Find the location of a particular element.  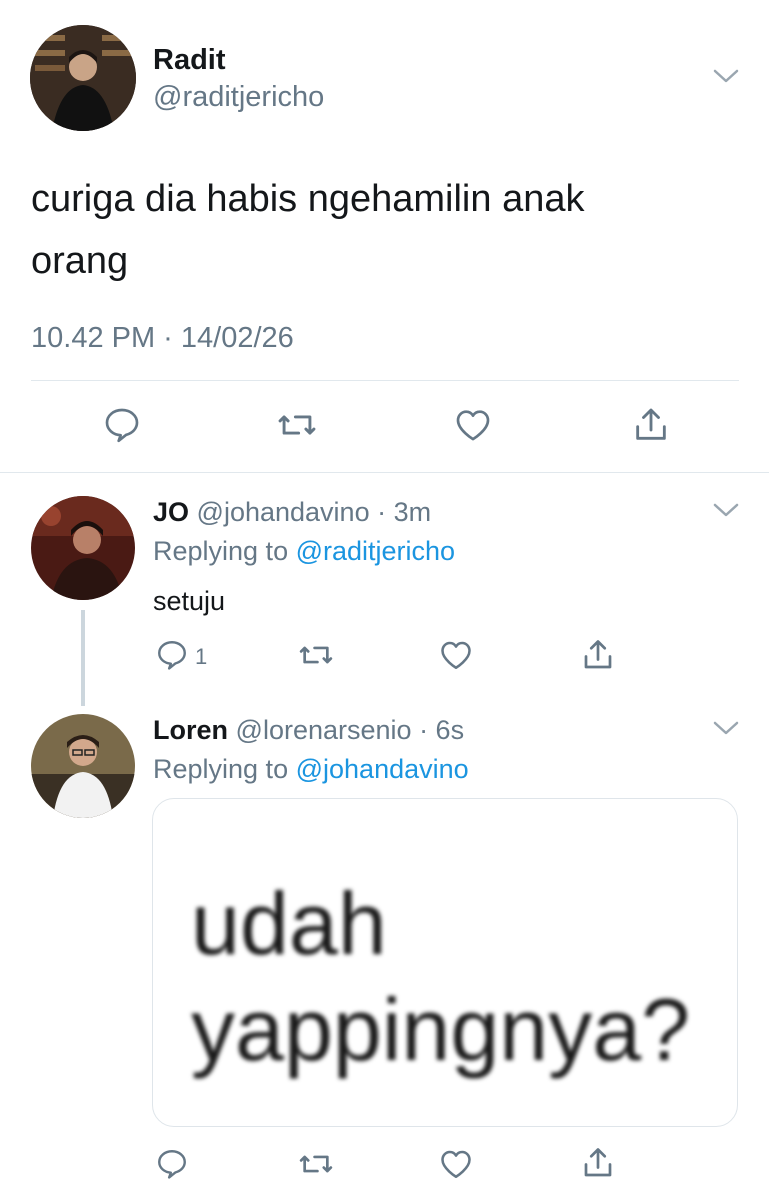

reply-time: · 6s is located at coordinates (442, 730).